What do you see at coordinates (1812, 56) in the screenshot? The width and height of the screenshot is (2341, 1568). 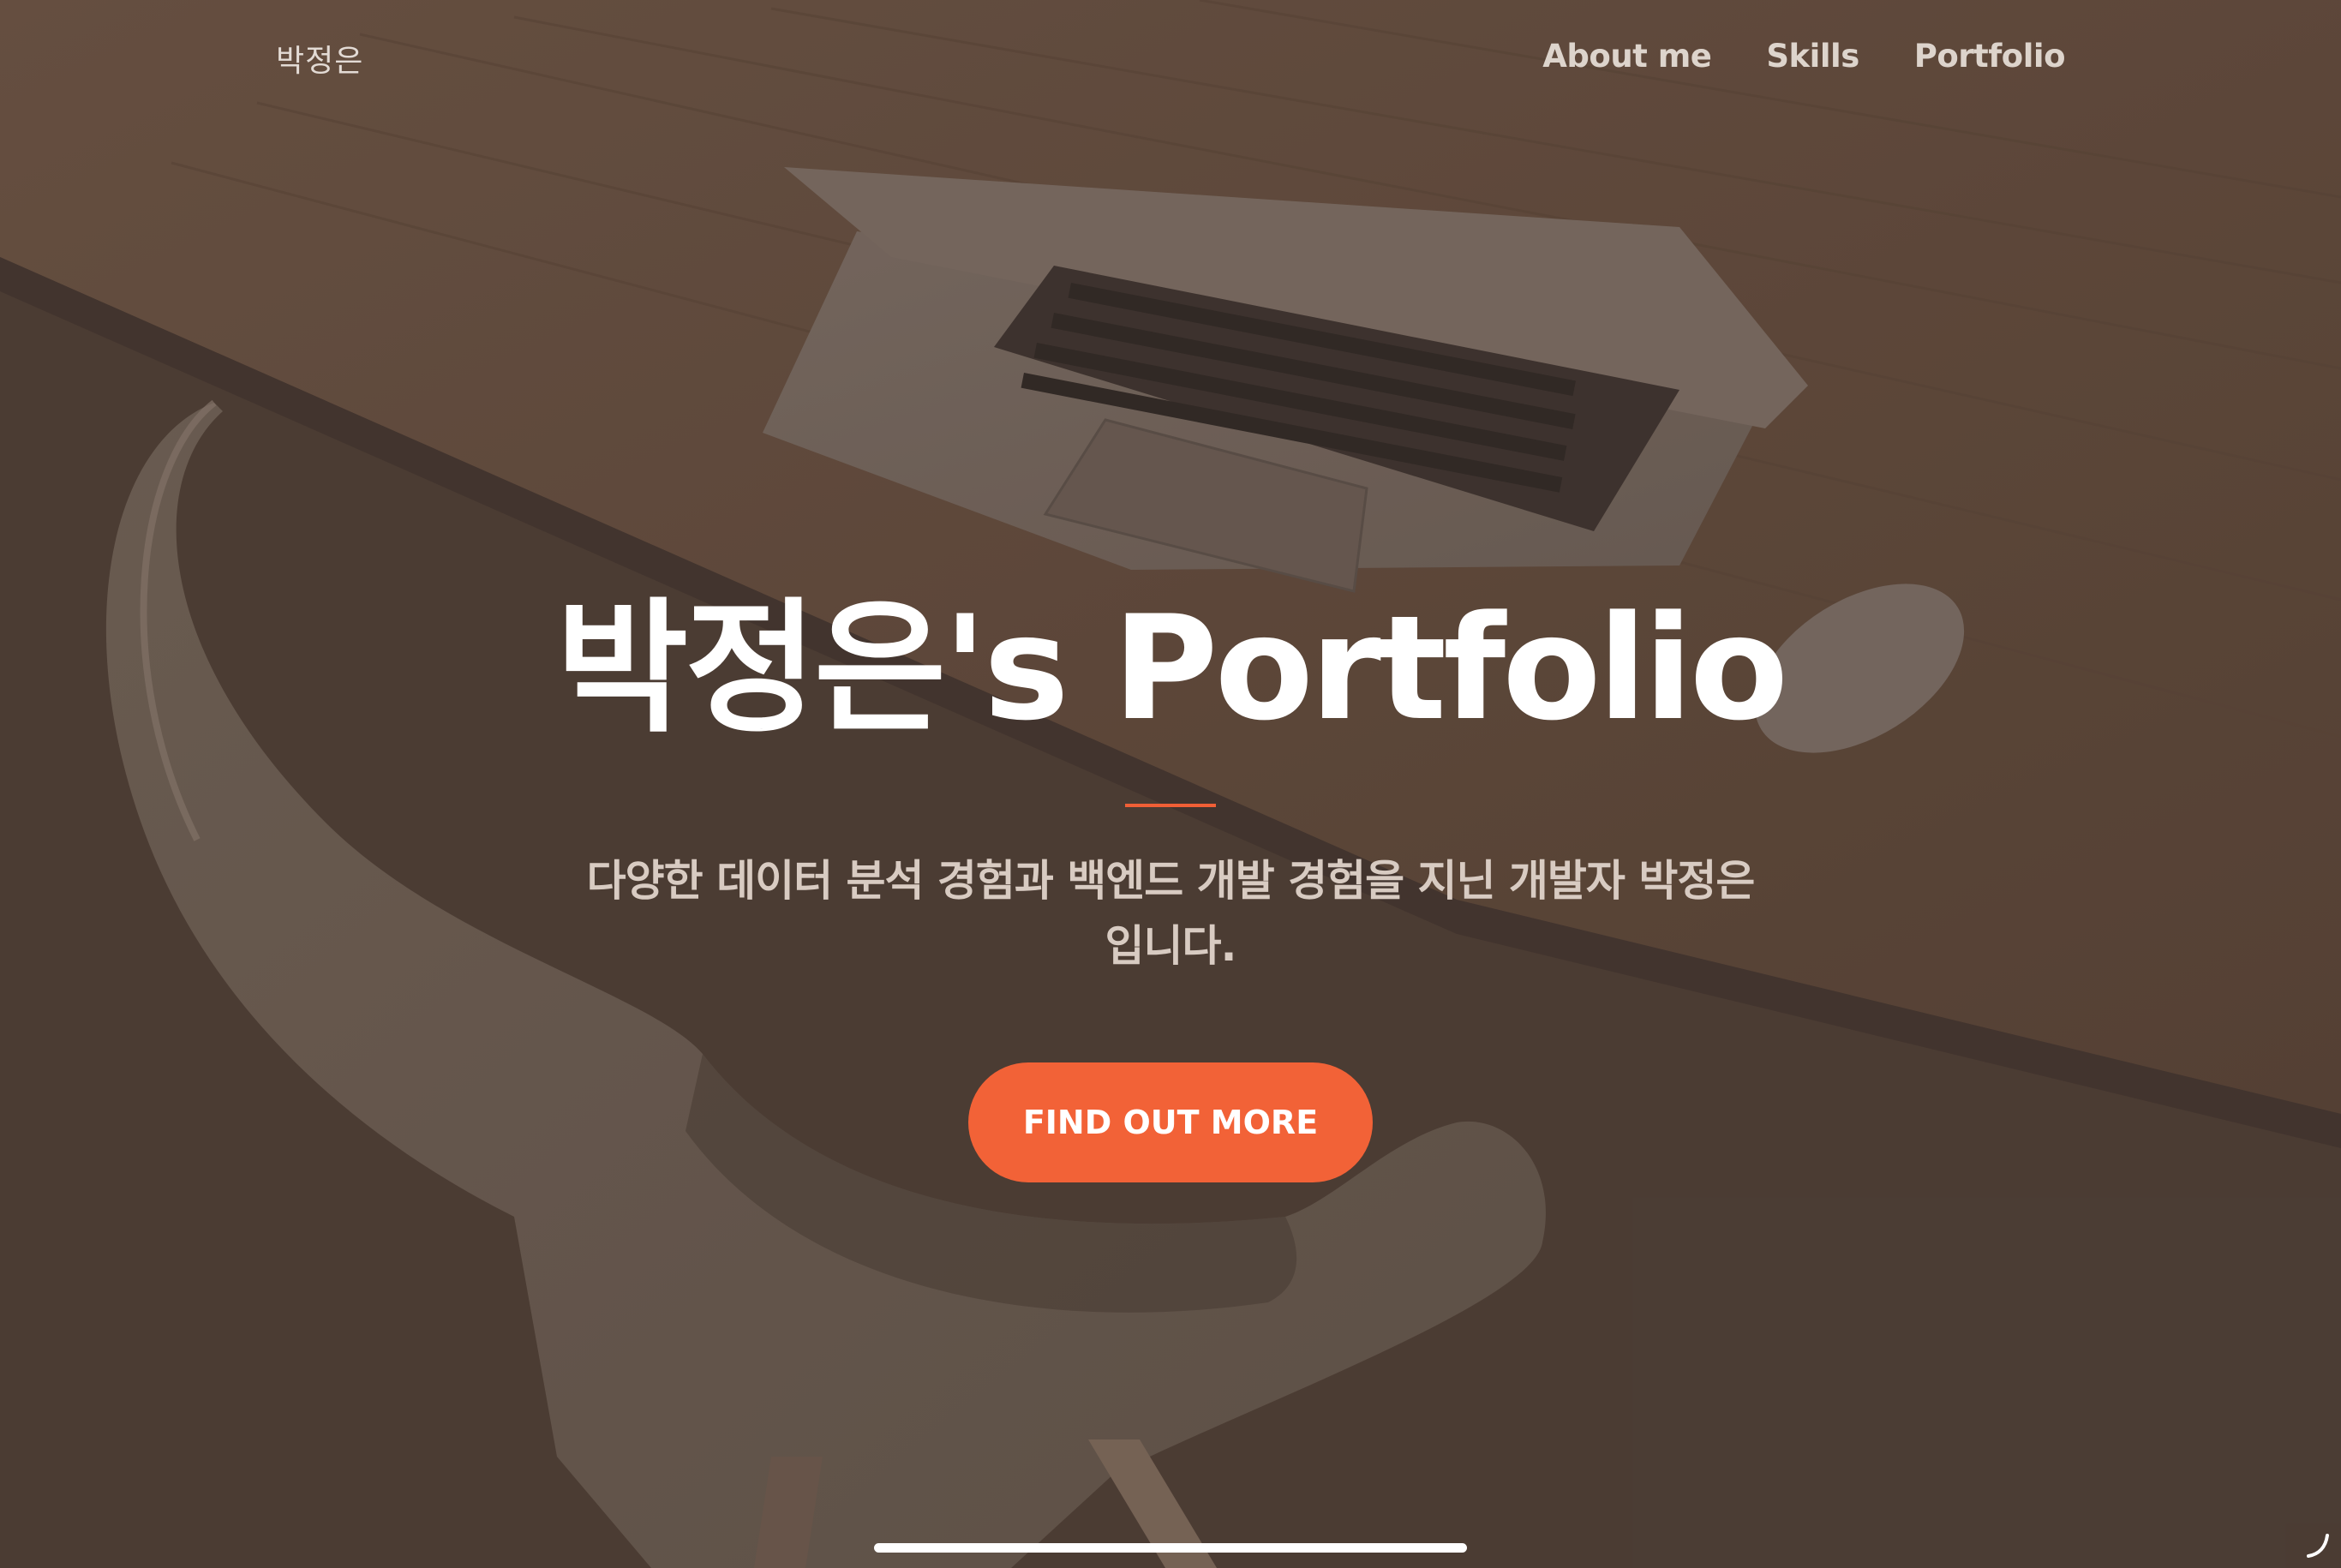 I see `nav-link-skills: Skills` at bounding box center [1812, 56].